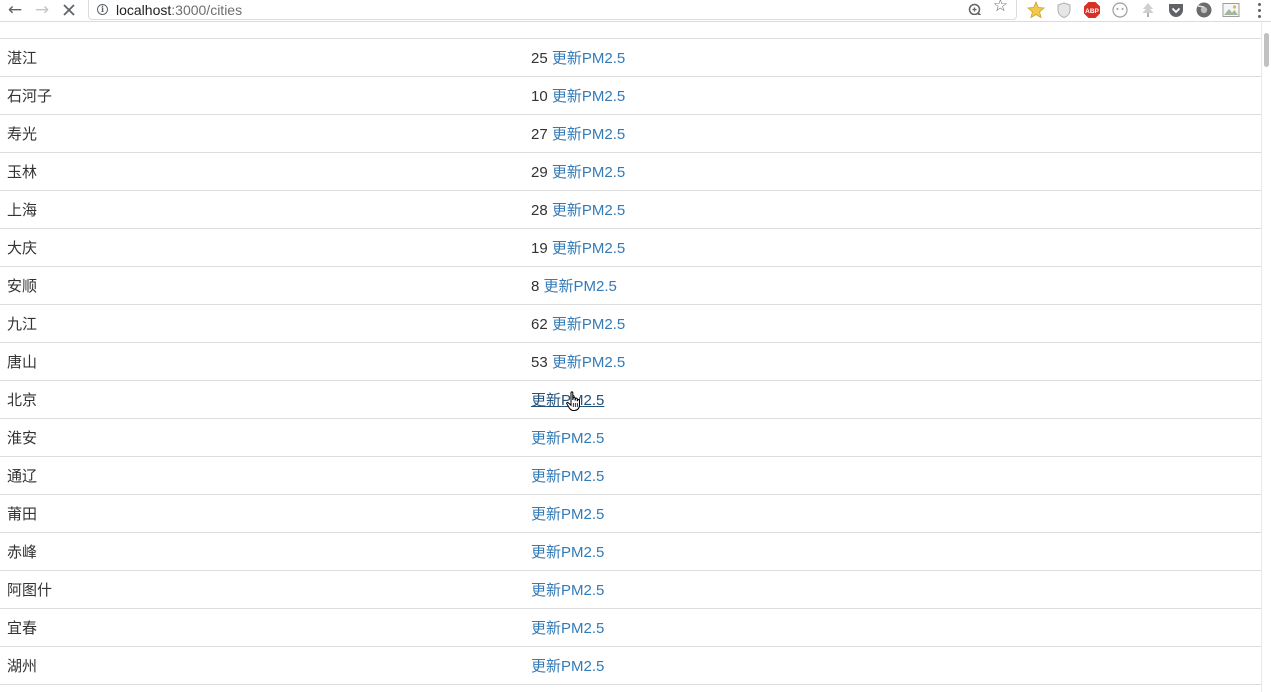 This screenshot has height=692, width=1271. What do you see at coordinates (1148, 10) in the screenshot?
I see `tree-extension-icon` at bounding box center [1148, 10].